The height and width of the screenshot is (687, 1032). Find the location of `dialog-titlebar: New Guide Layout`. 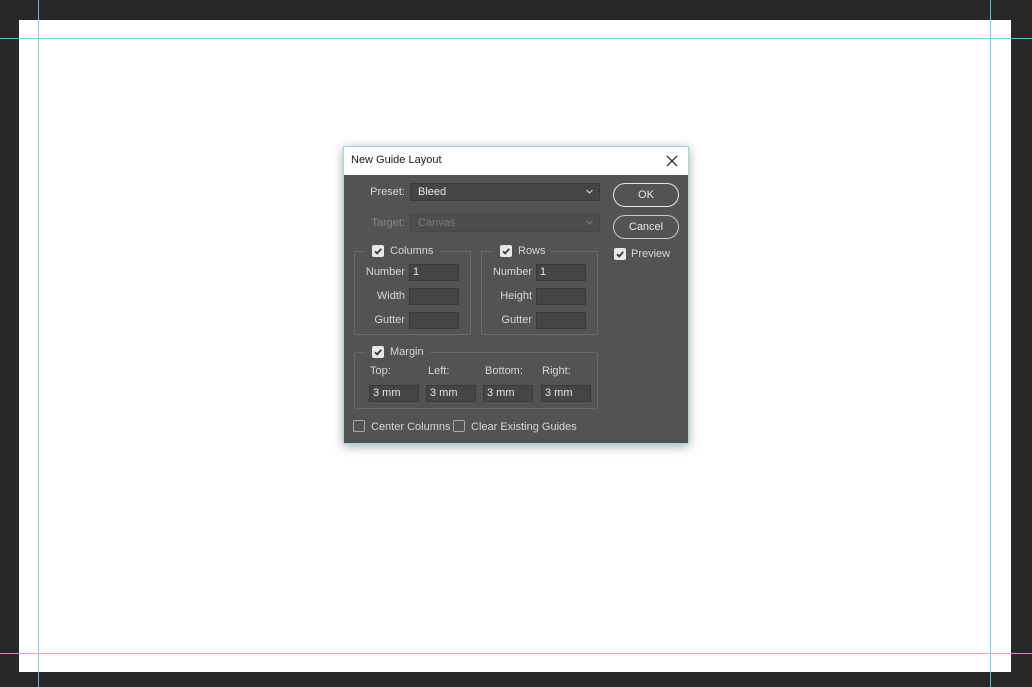

dialog-titlebar: New Guide Layout is located at coordinates (516, 161).